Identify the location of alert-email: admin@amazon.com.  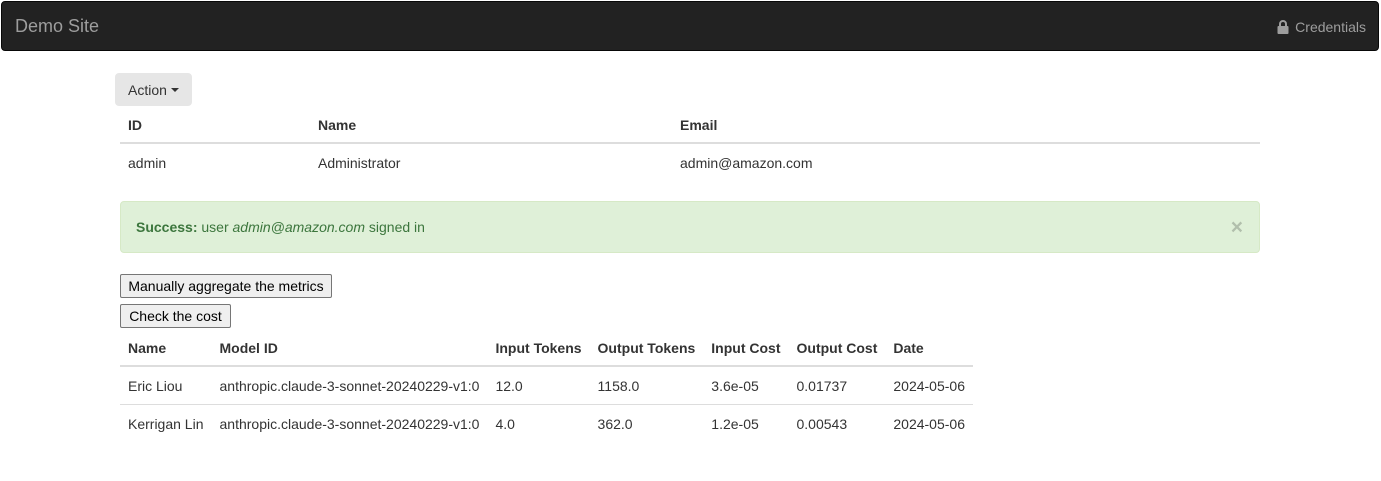
(299, 227).